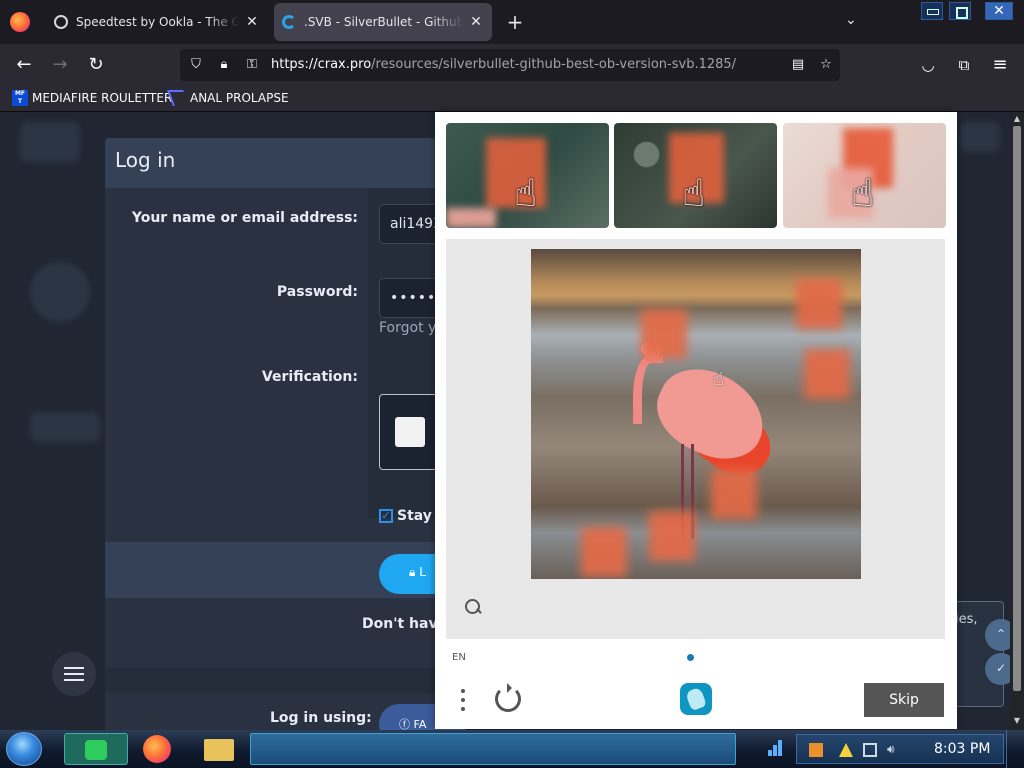 This screenshot has width=1024, height=768. What do you see at coordinates (459, 657) in the screenshot?
I see `language-selector: EN` at bounding box center [459, 657].